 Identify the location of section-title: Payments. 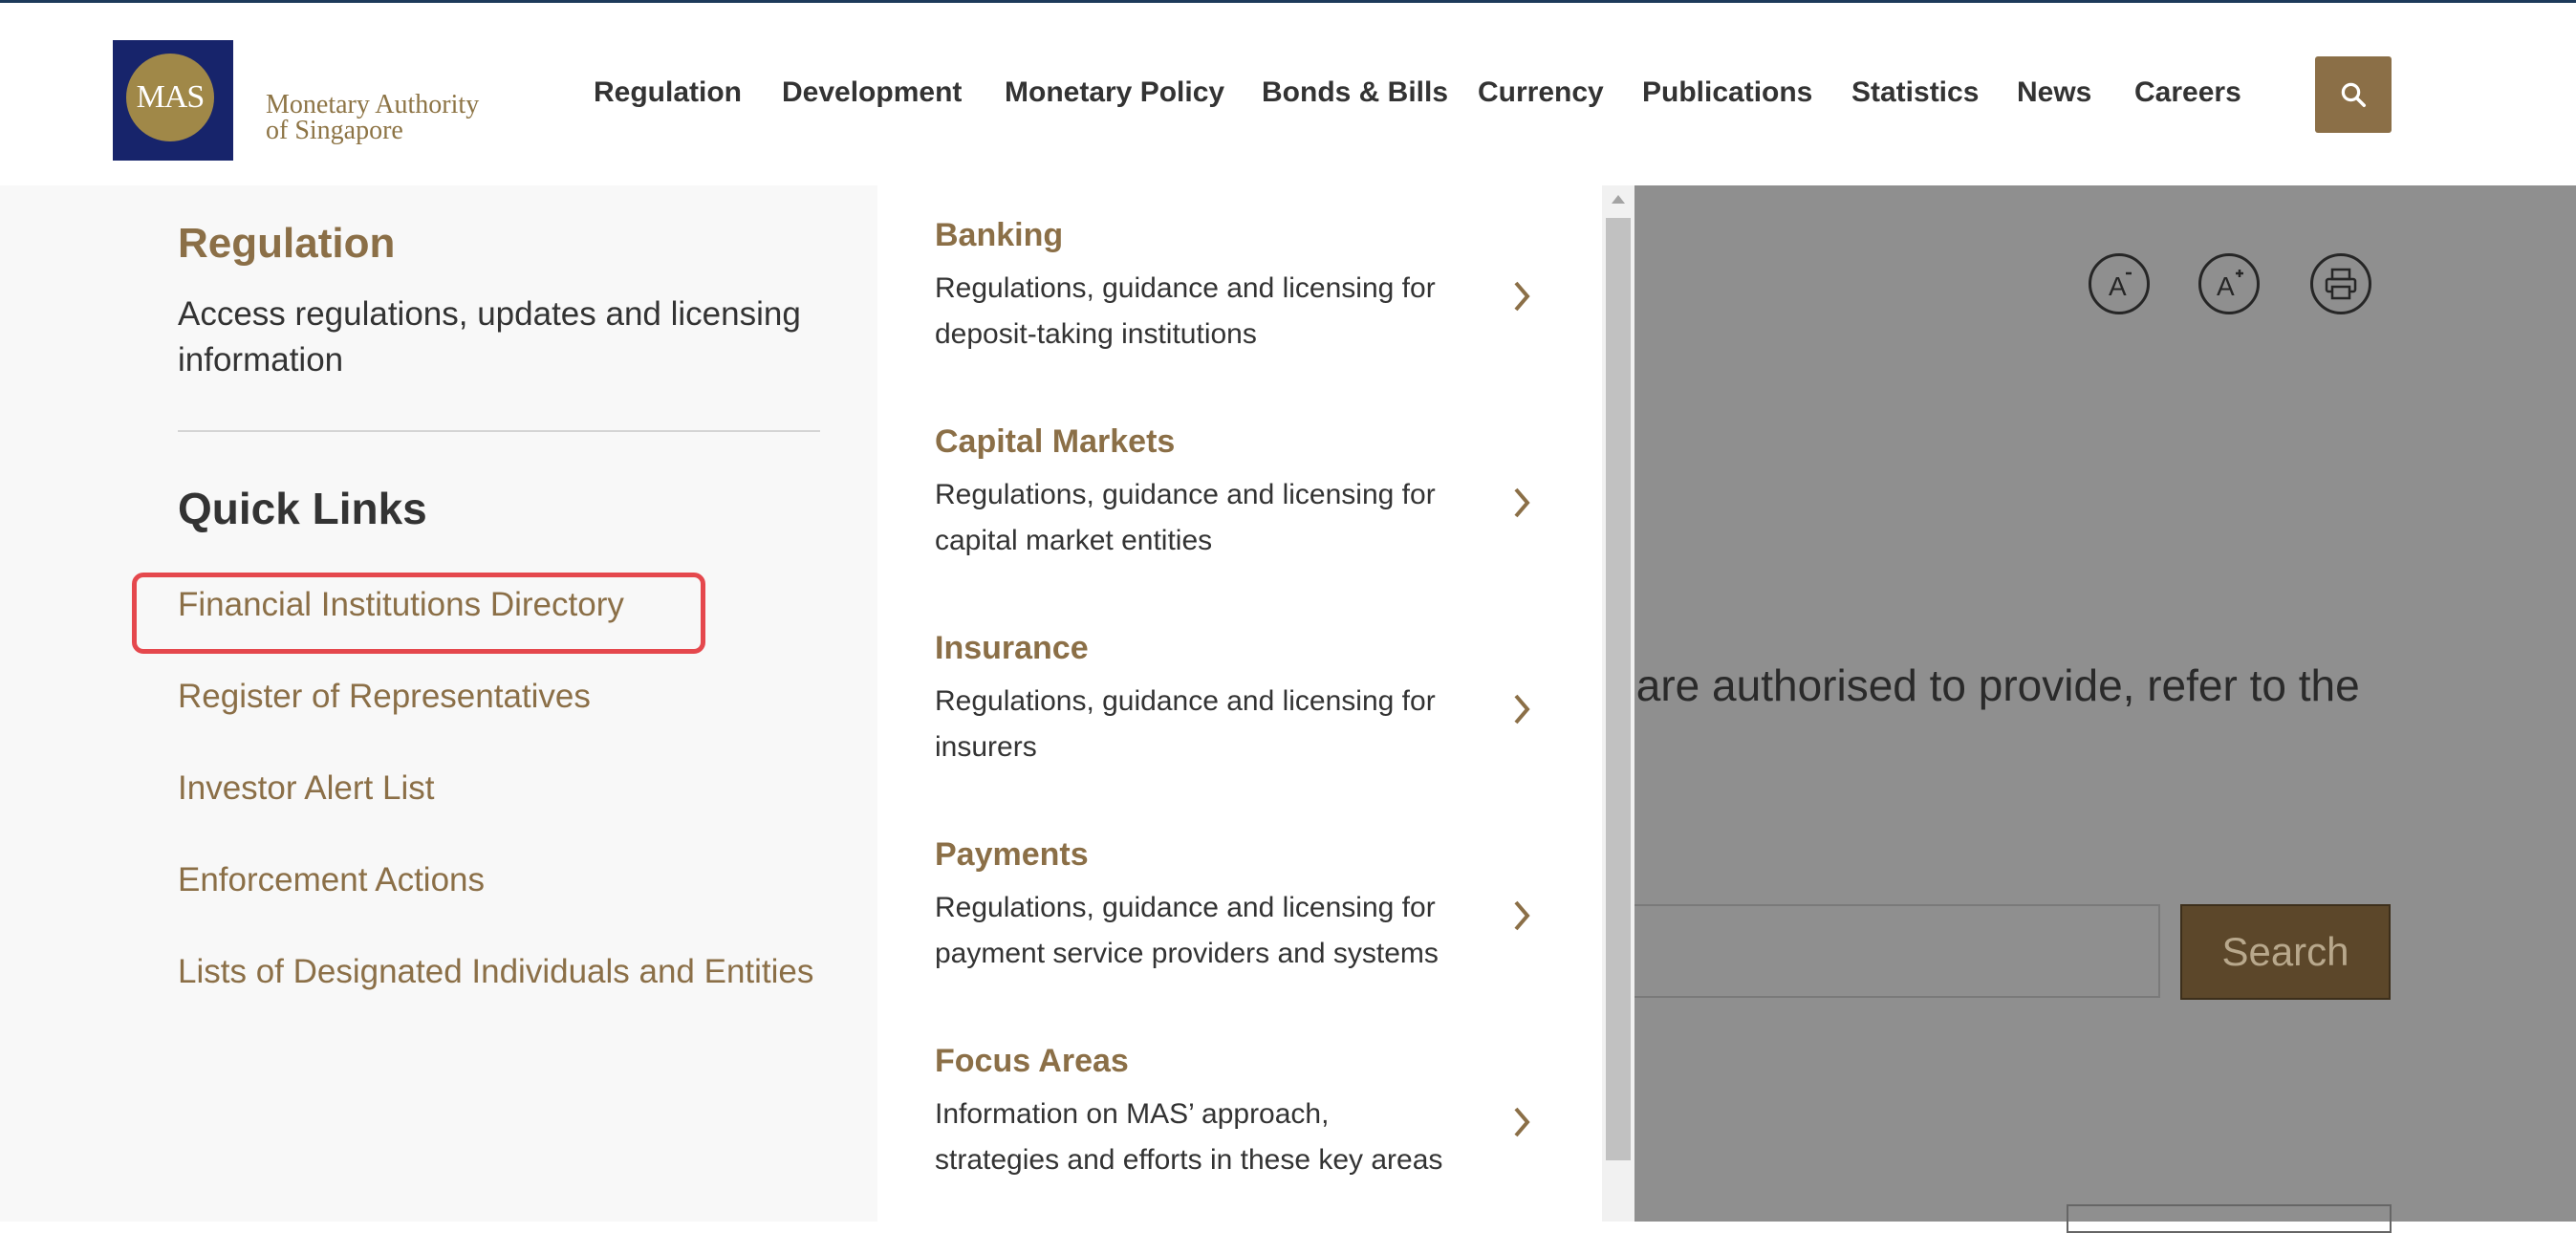
(1012, 854).